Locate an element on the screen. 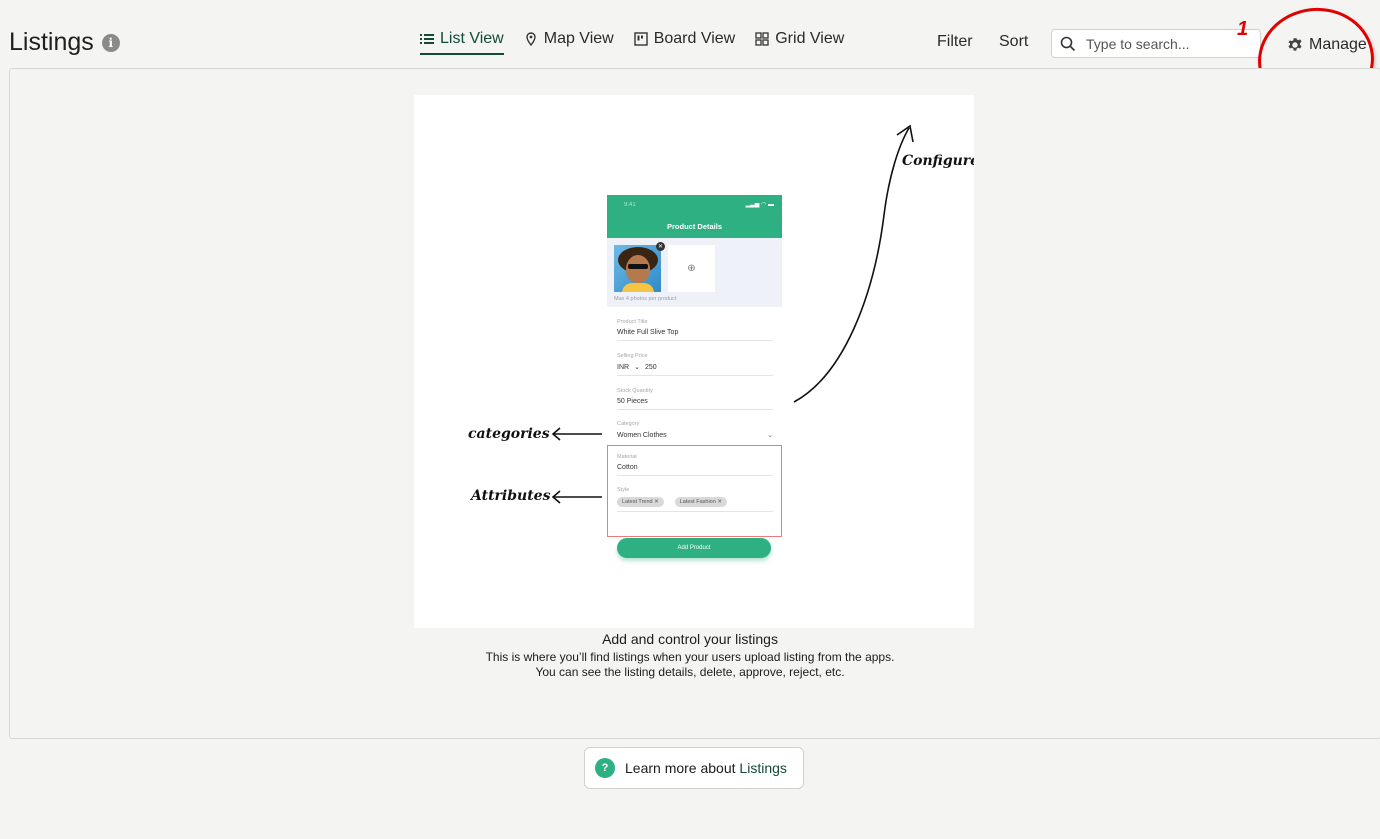 This screenshot has height=839, width=1380. phone-status-time: 9:41 is located at coordinates (630, 205).